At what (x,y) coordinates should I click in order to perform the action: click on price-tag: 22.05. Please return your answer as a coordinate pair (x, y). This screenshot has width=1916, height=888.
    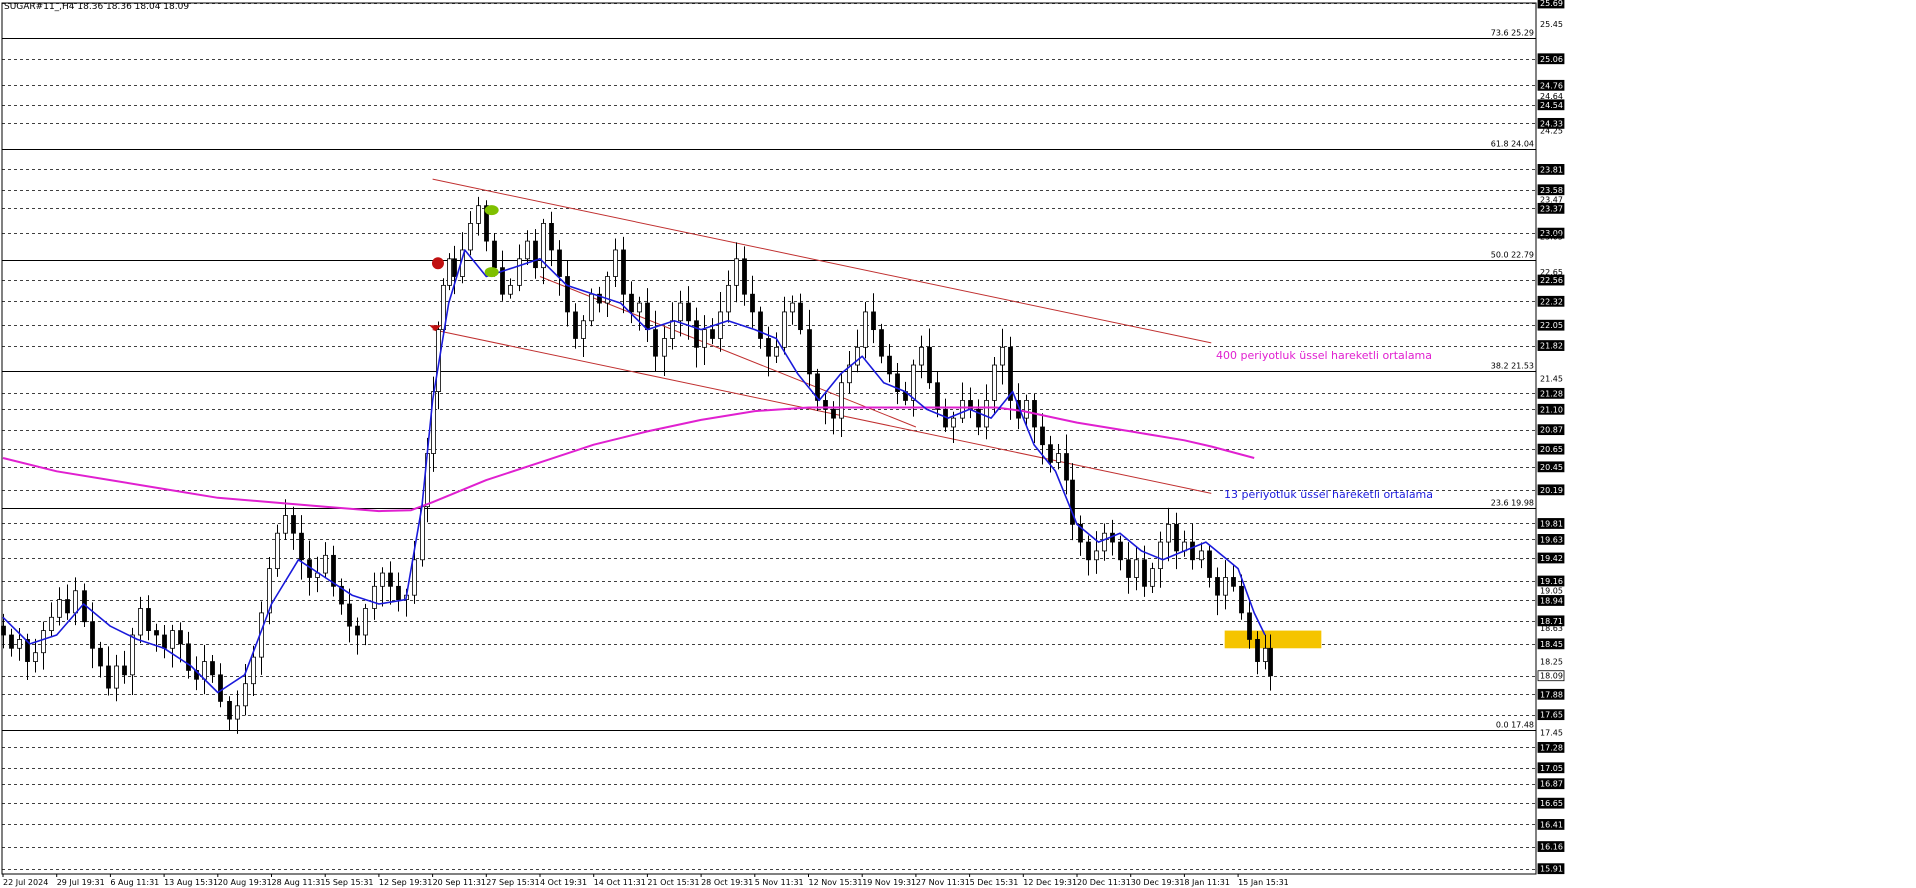
    Looking at the image, I should click on (1551, 325).